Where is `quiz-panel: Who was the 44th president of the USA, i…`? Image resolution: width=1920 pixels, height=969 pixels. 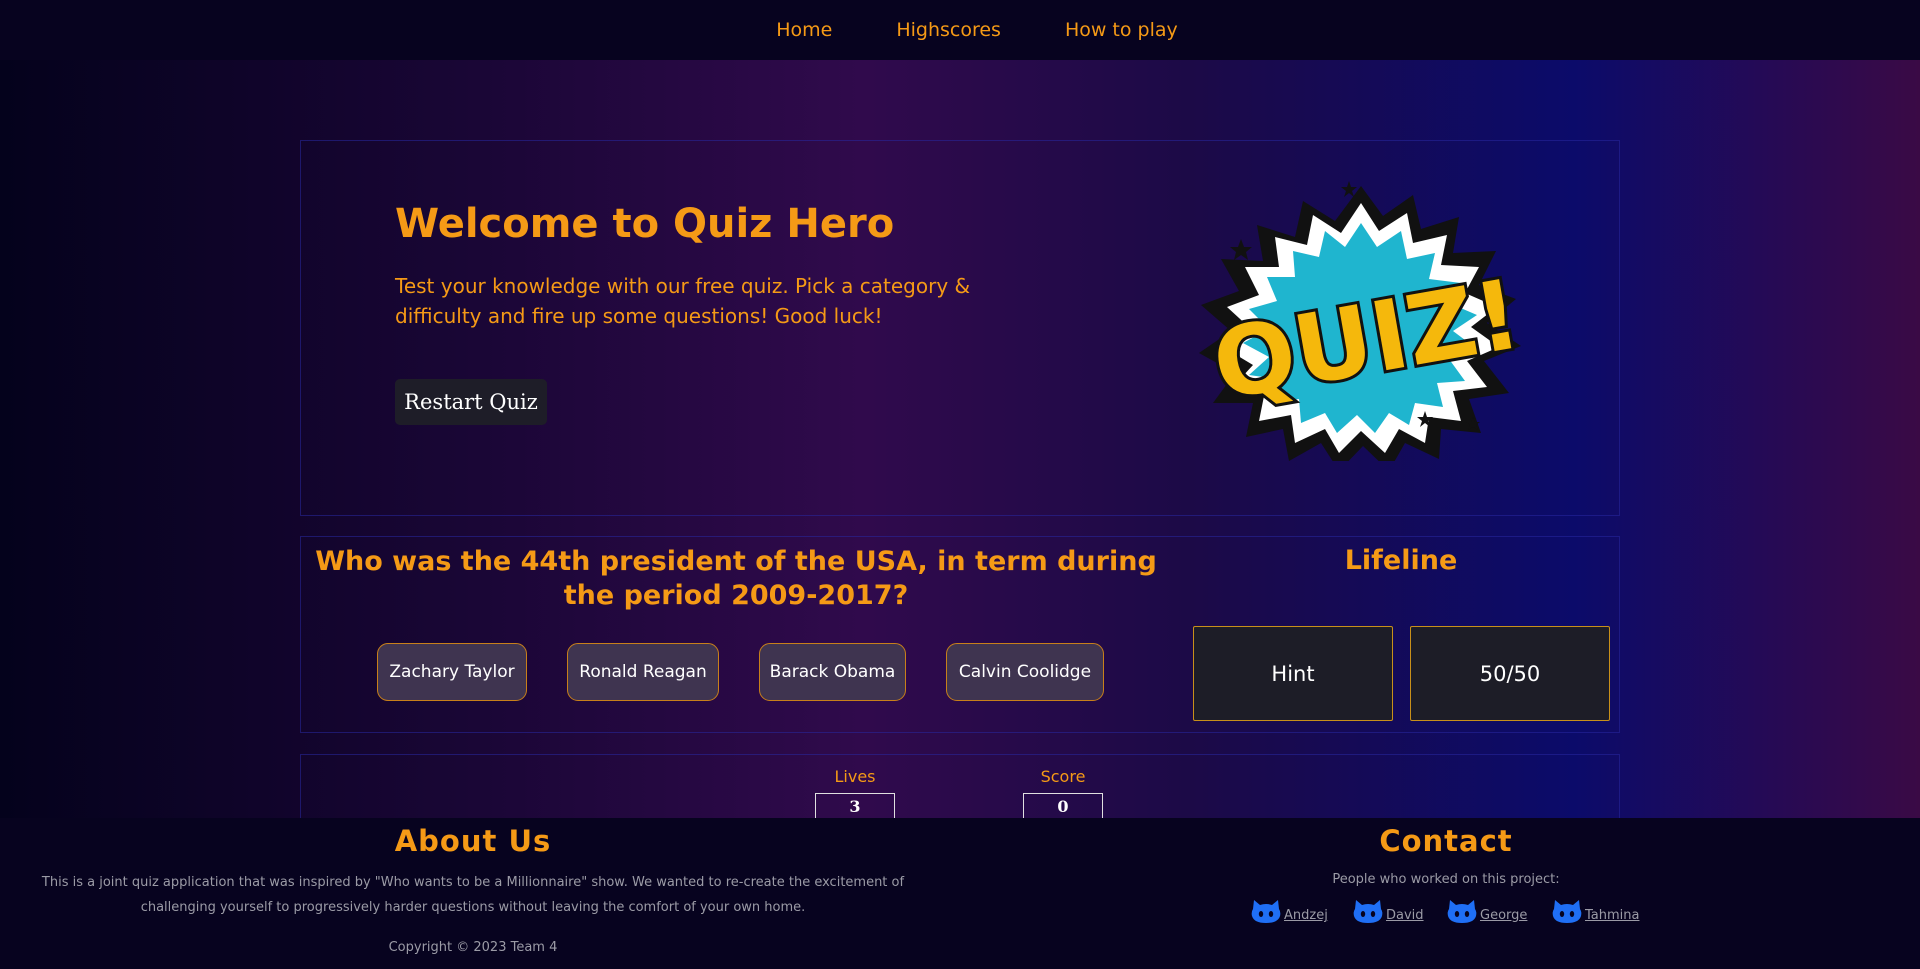
quiz-panel: Who was the 44th president of the USA, i… is located at coordinates (960, 634).